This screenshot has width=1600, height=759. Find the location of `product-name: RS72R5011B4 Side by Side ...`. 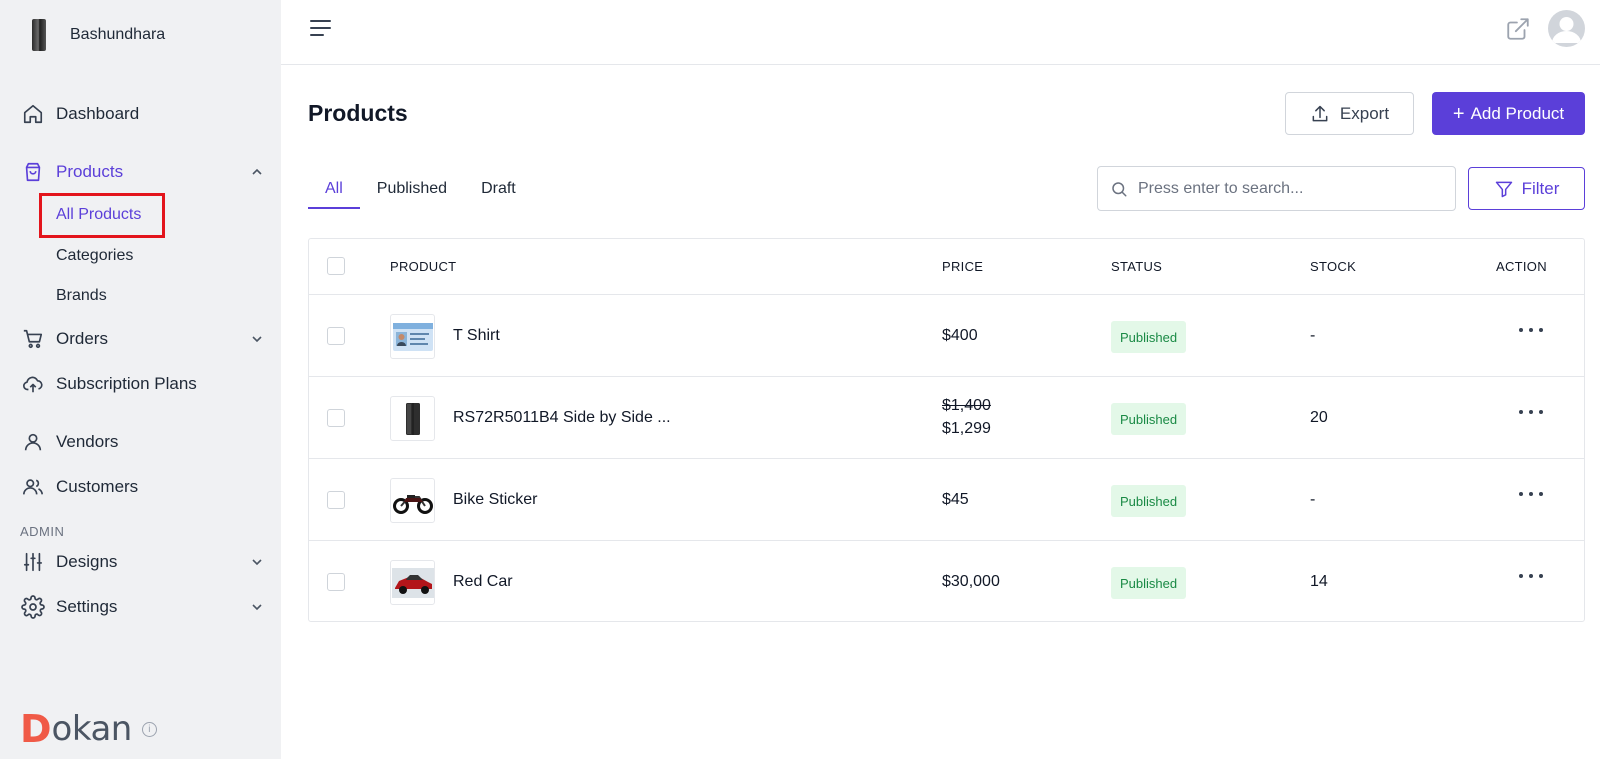

product-name: RS72R5011B4 Side by Side ... is located at coordinates (562, 418).